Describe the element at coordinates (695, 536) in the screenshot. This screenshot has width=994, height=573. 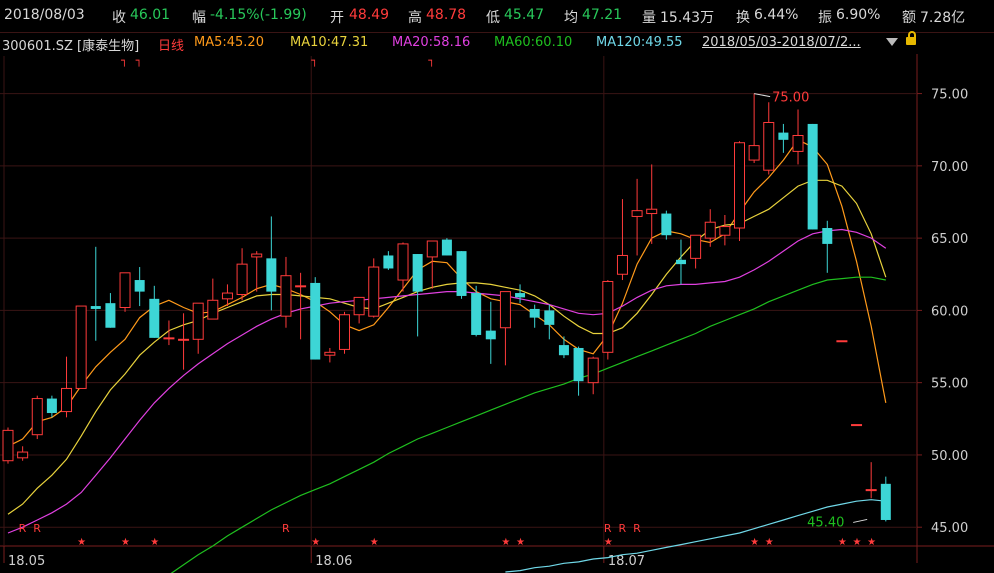
I see `ma120-line` at that location.